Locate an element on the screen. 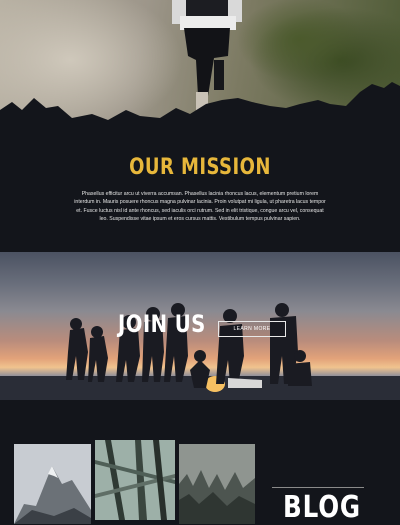 Image resolution: width=400 pixels, height=525 pixels. mountain-ridge-divider is located at coordinates (200, 111).